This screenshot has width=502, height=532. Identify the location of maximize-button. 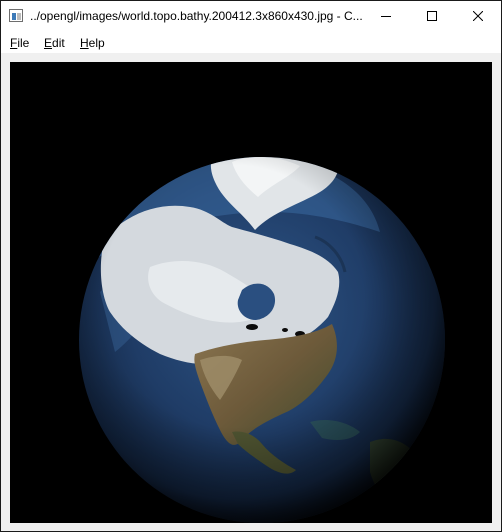
(432, 16).